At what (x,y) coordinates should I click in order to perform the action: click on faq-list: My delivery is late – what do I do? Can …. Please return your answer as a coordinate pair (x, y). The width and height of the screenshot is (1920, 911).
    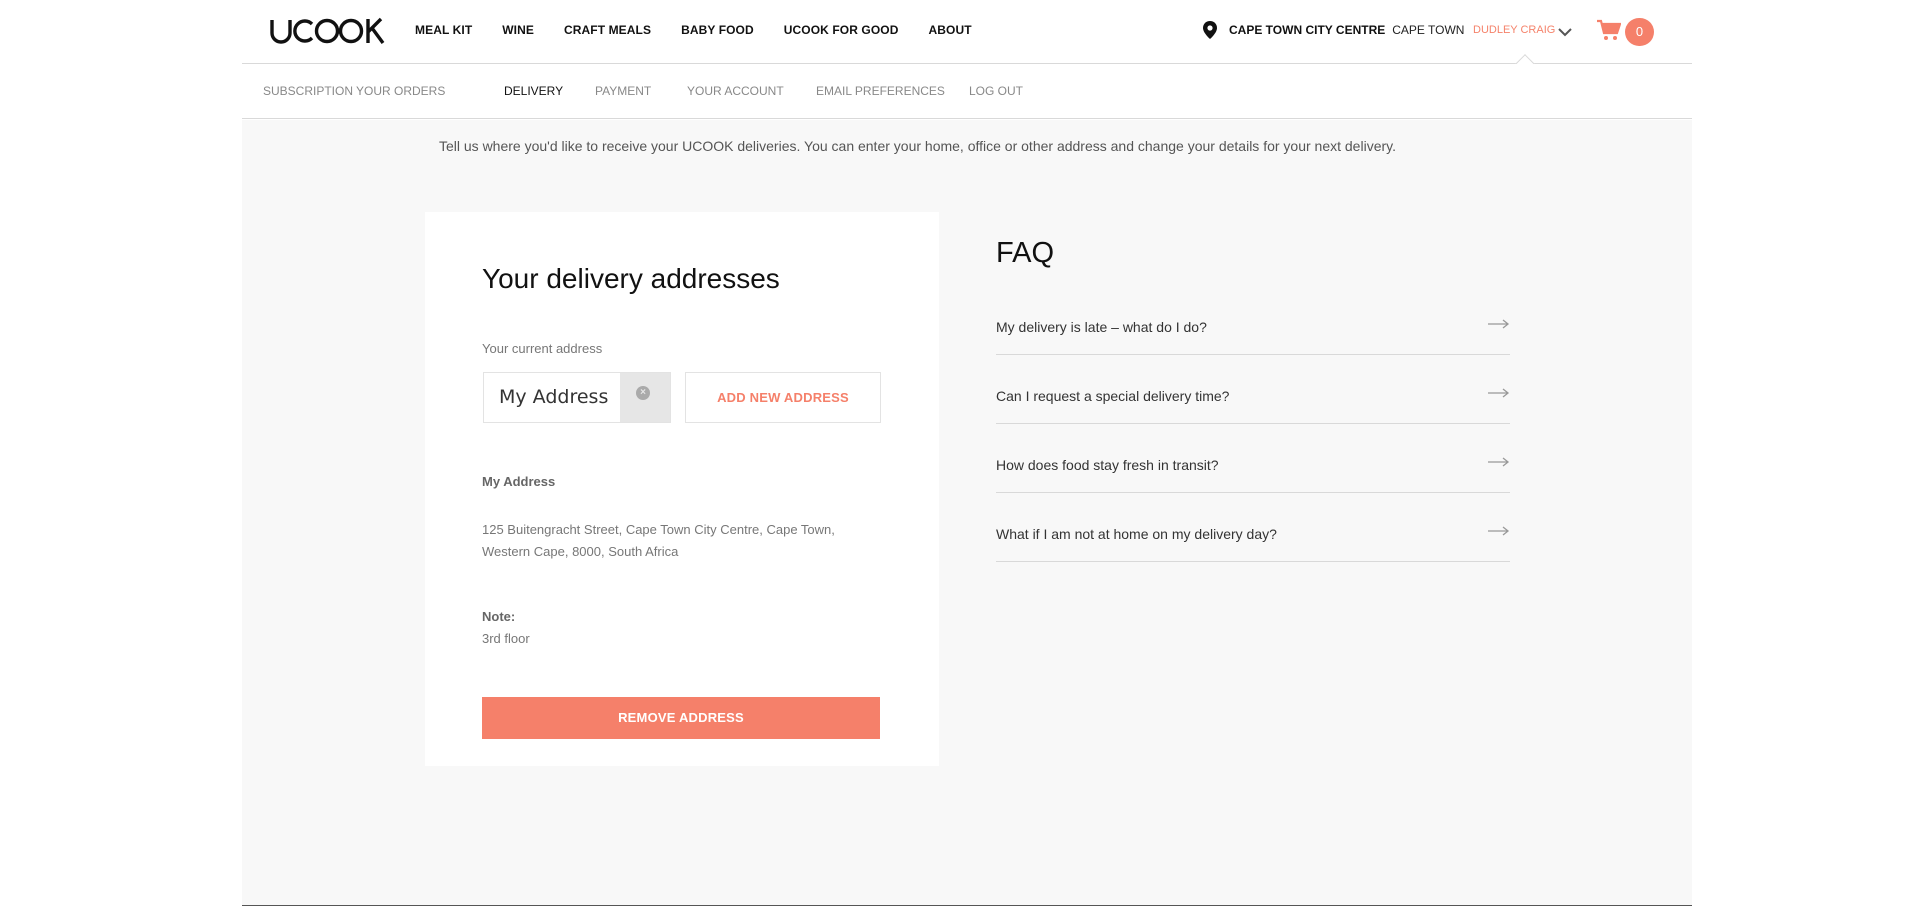
    Looking at the image, I should click on (1253, 424).